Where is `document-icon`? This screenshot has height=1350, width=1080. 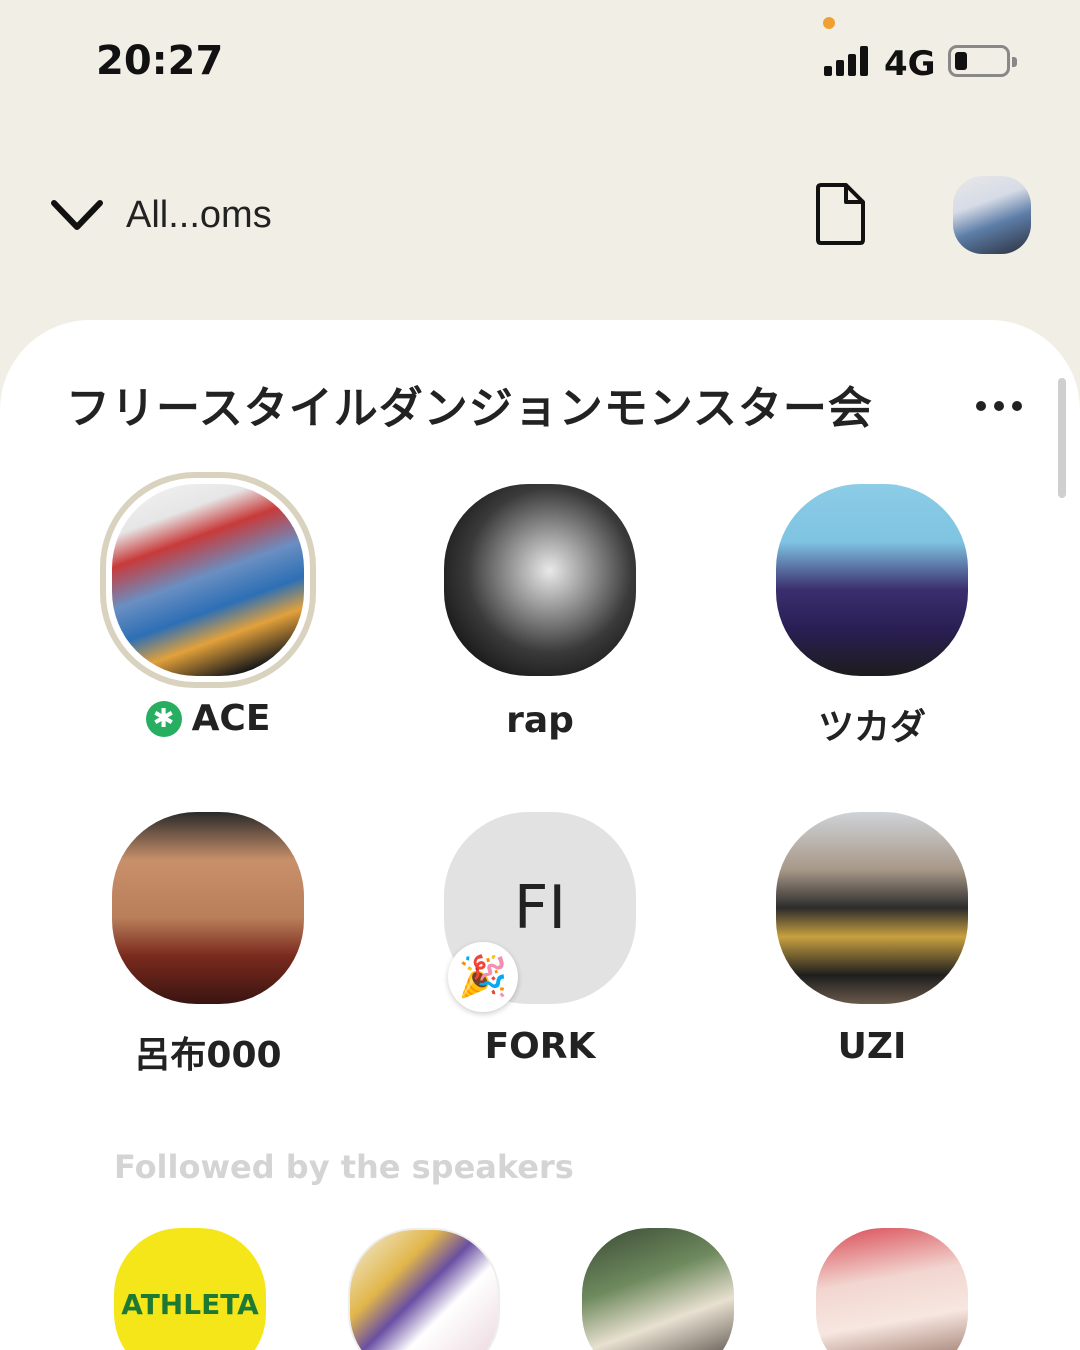 document-icon is located at coordinates (839, 214).